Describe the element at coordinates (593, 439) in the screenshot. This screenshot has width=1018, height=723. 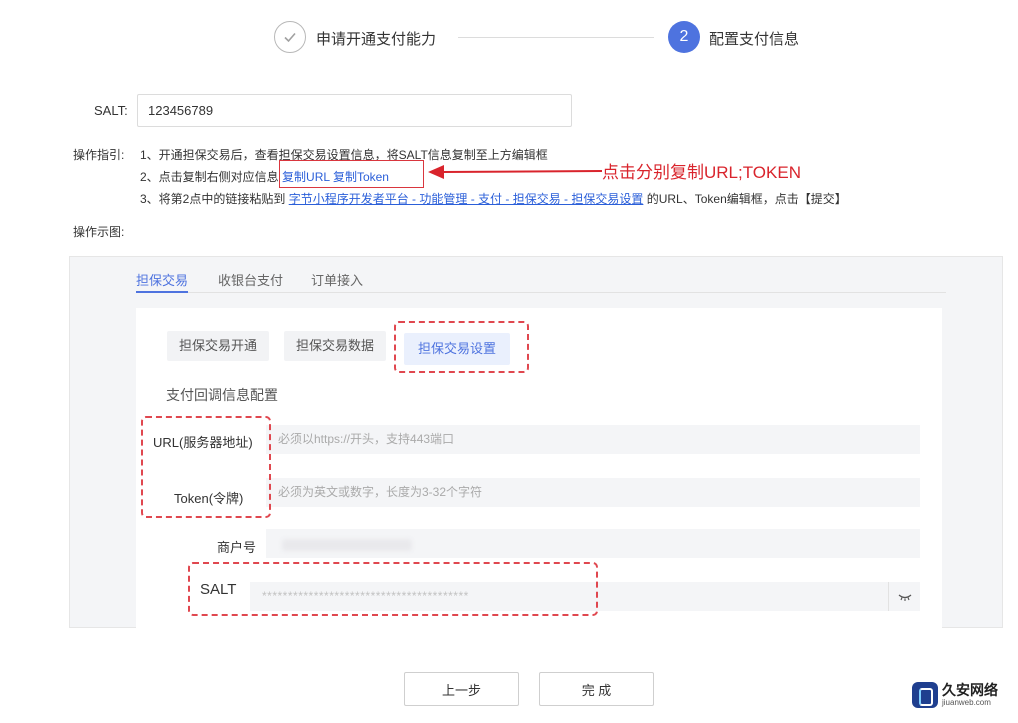
I see `url-input: 必须以https://开头，支持443端口` at that location.